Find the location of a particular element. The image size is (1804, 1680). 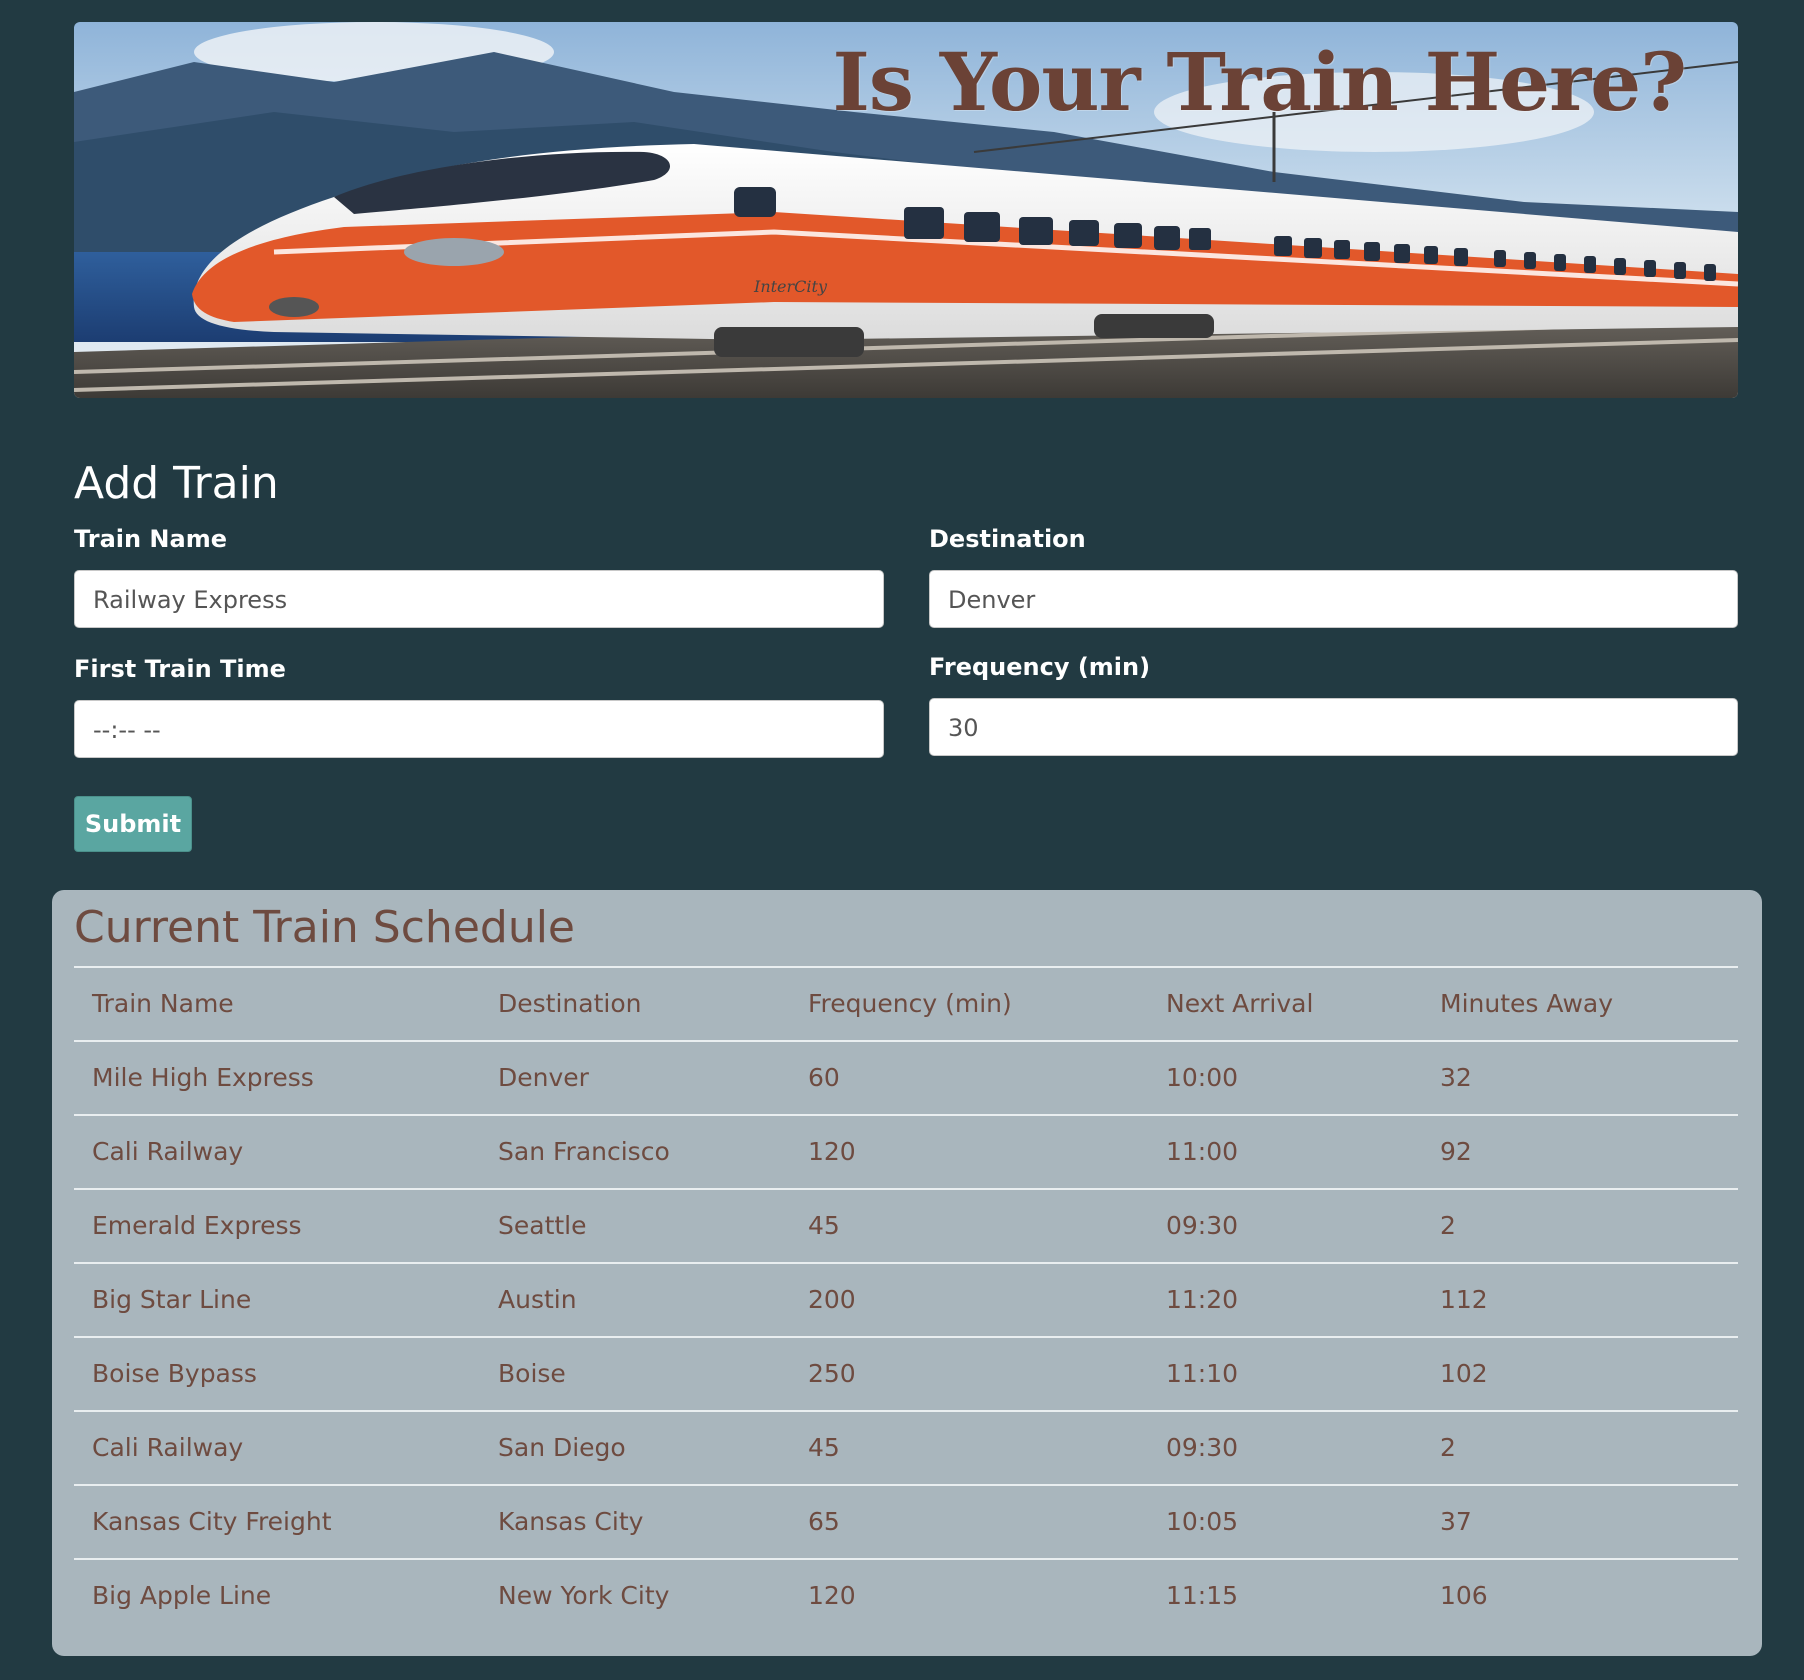

cell-destination: Boise is located at coordinates (532, 1373).